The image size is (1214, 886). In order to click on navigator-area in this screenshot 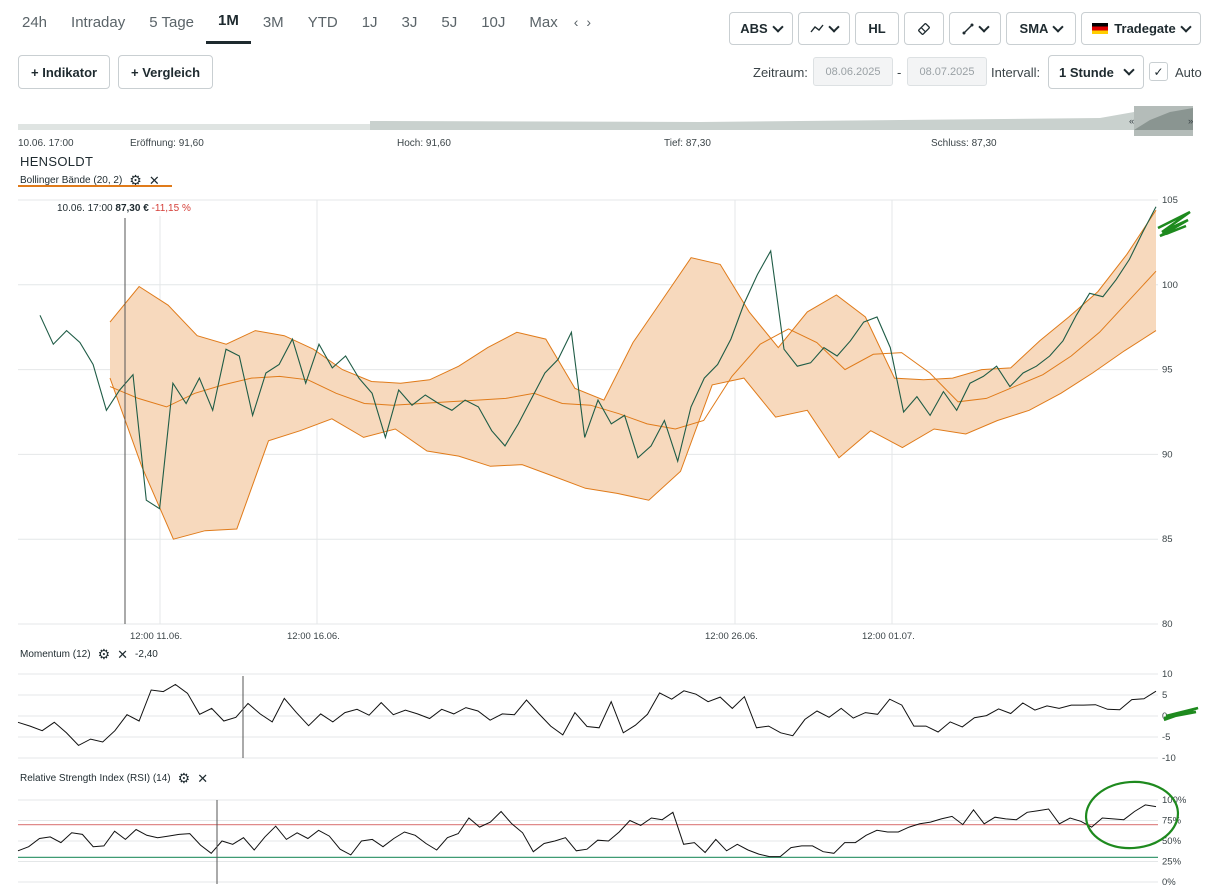, I will do `click(752, 121)`.